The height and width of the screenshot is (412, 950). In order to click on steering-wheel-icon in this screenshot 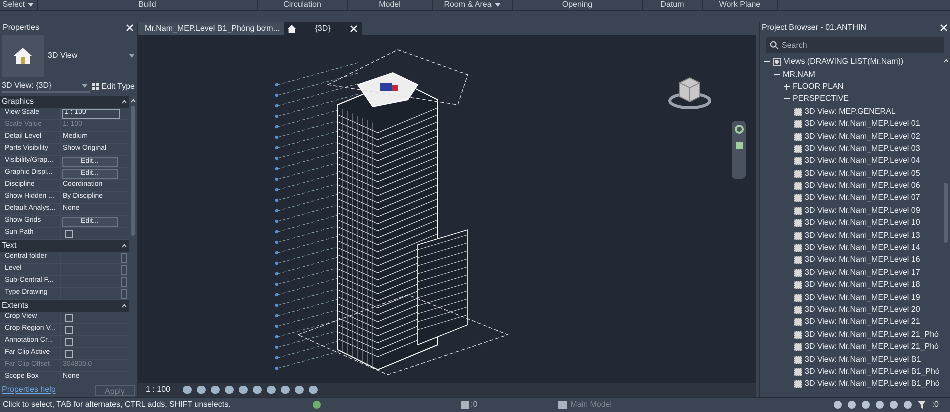, I will do `click(739, 129)`.